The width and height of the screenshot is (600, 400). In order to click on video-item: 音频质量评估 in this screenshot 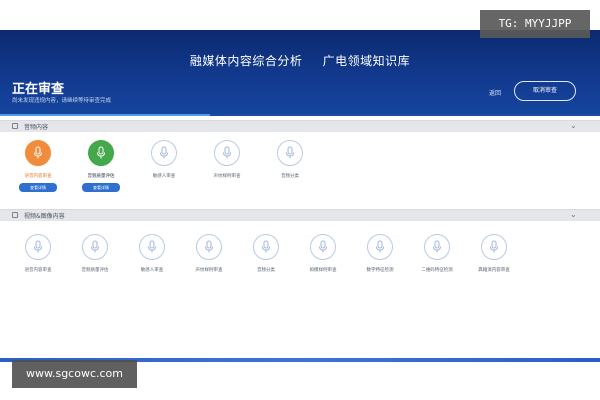, I will do `click(95, 253)`.